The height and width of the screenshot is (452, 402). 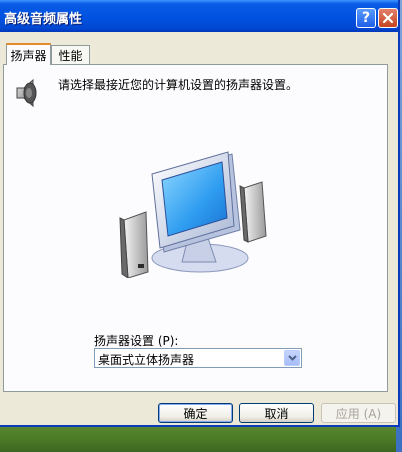 What do you see at coordinates (70, 54) in the screenshot?
I see `tab-performance: 性能` at bounding box center [70, 54].